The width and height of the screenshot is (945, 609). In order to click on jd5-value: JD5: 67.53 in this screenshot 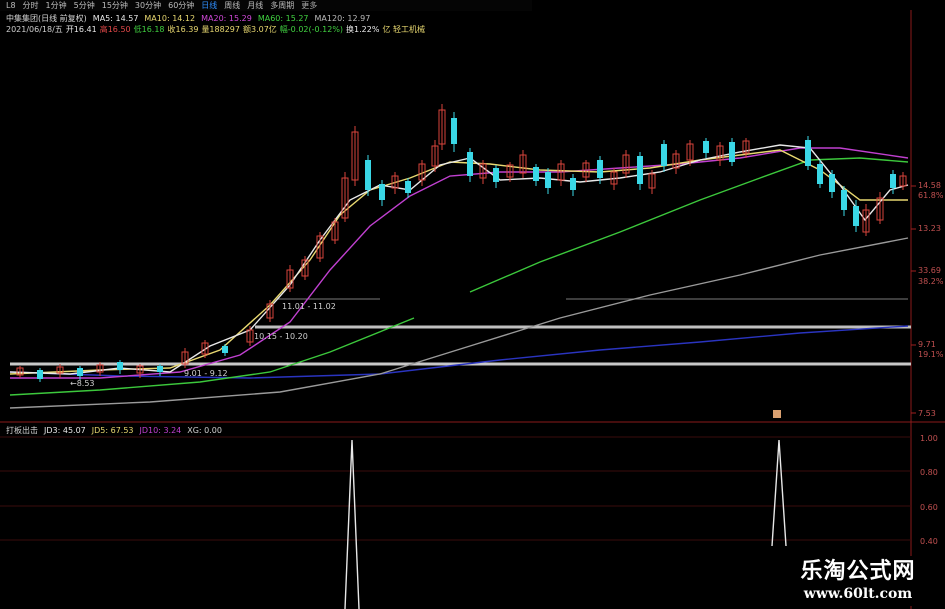, I will do `click(112, 430)`.